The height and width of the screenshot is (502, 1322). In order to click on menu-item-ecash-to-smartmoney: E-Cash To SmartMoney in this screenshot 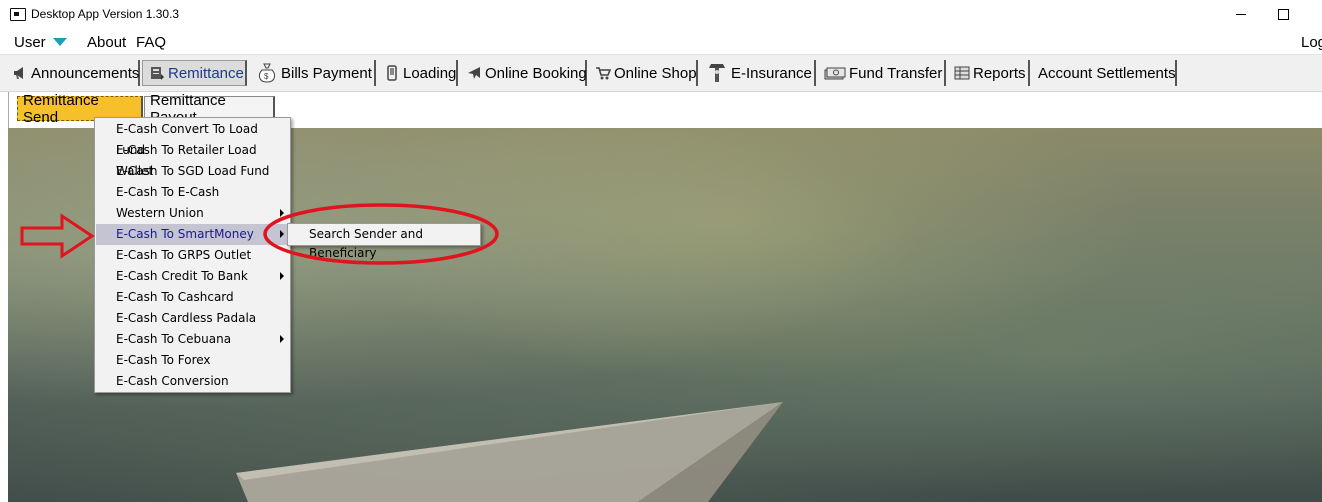, I will do `click(193, 234)`.